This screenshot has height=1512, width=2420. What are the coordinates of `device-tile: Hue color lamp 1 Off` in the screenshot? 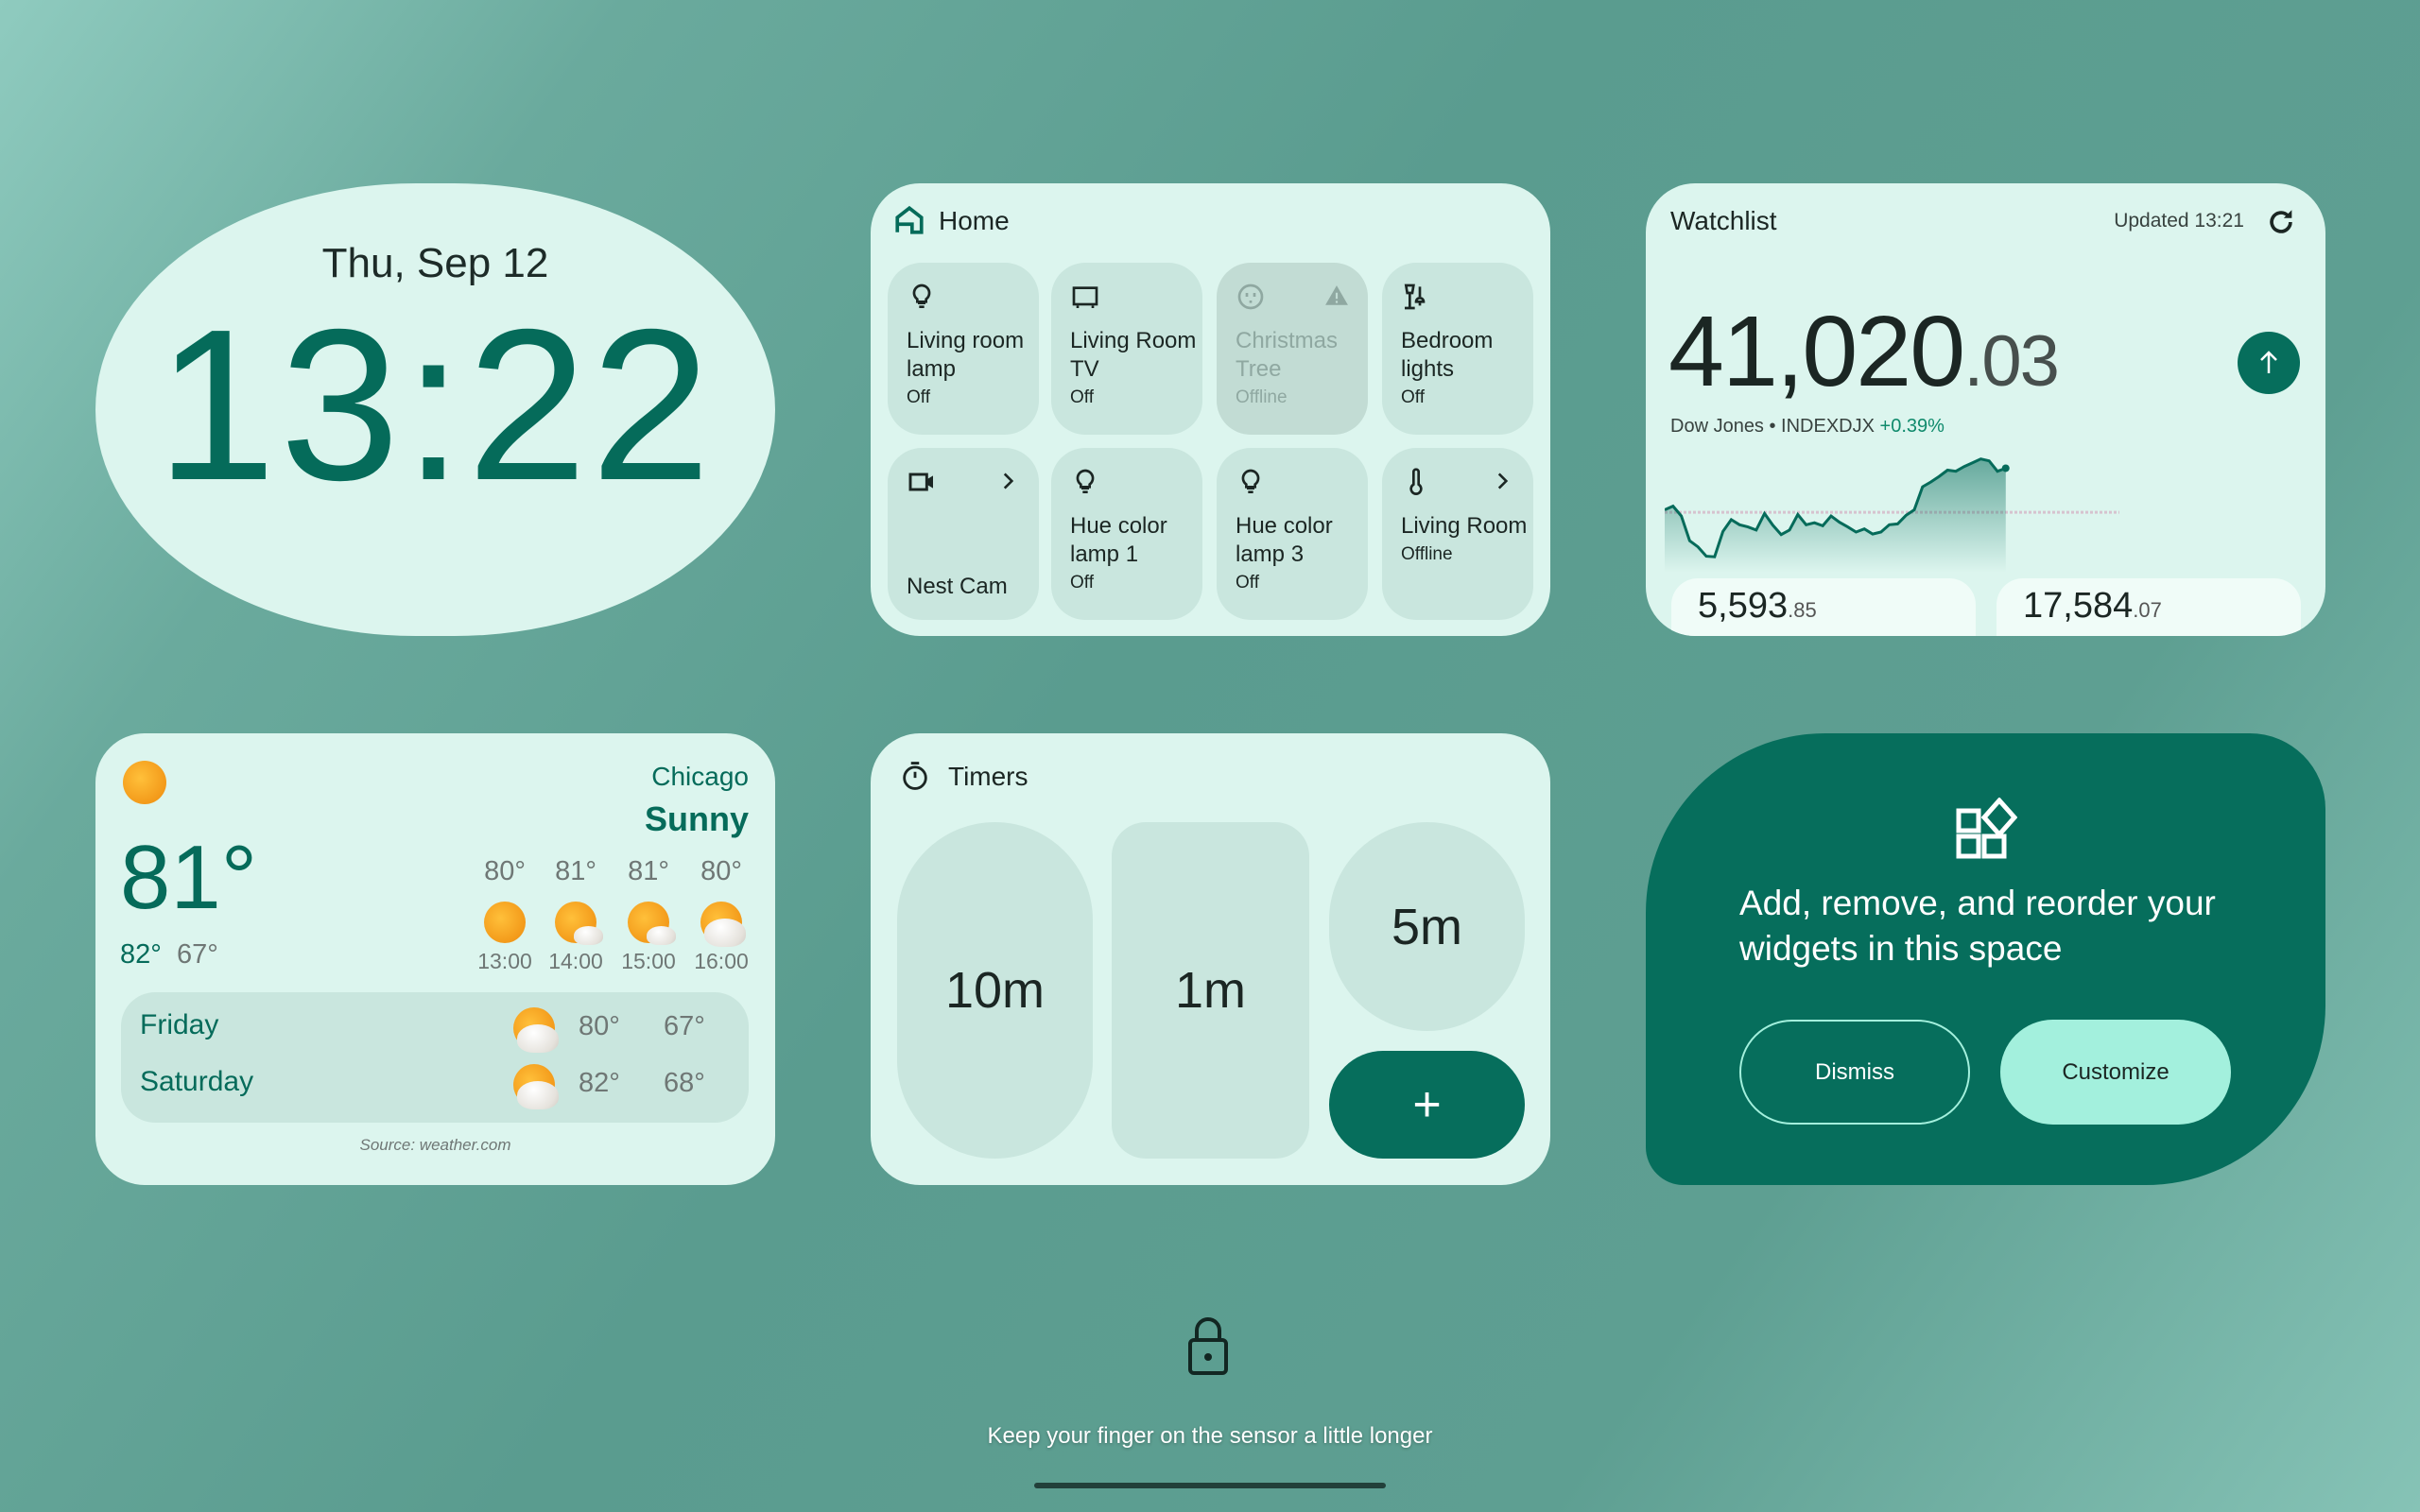 It's located at (1126, 534).